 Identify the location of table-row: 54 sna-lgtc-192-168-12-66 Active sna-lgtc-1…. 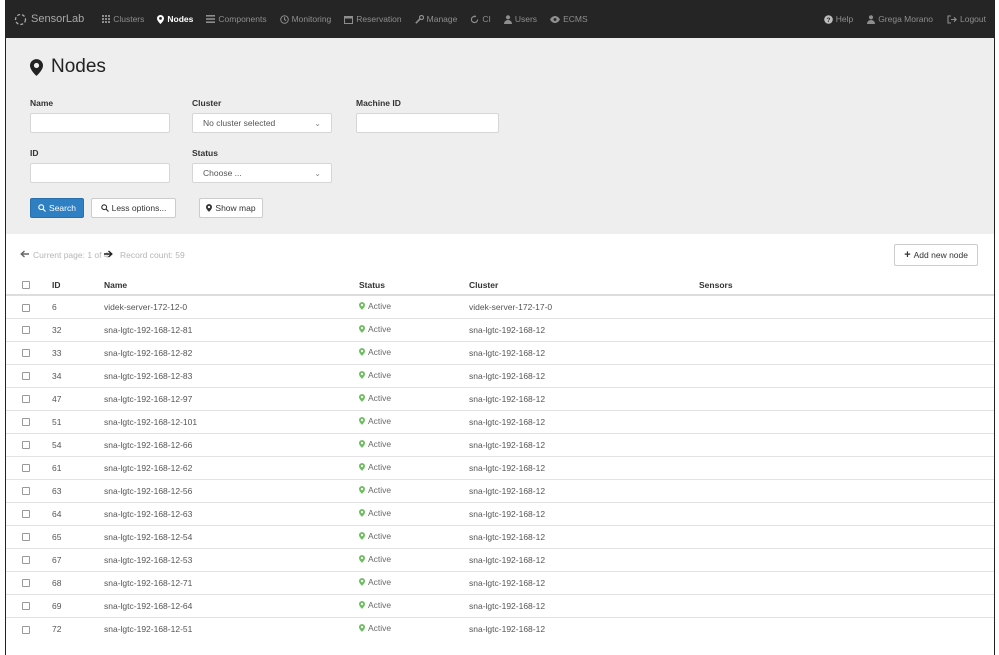
(500, 444).